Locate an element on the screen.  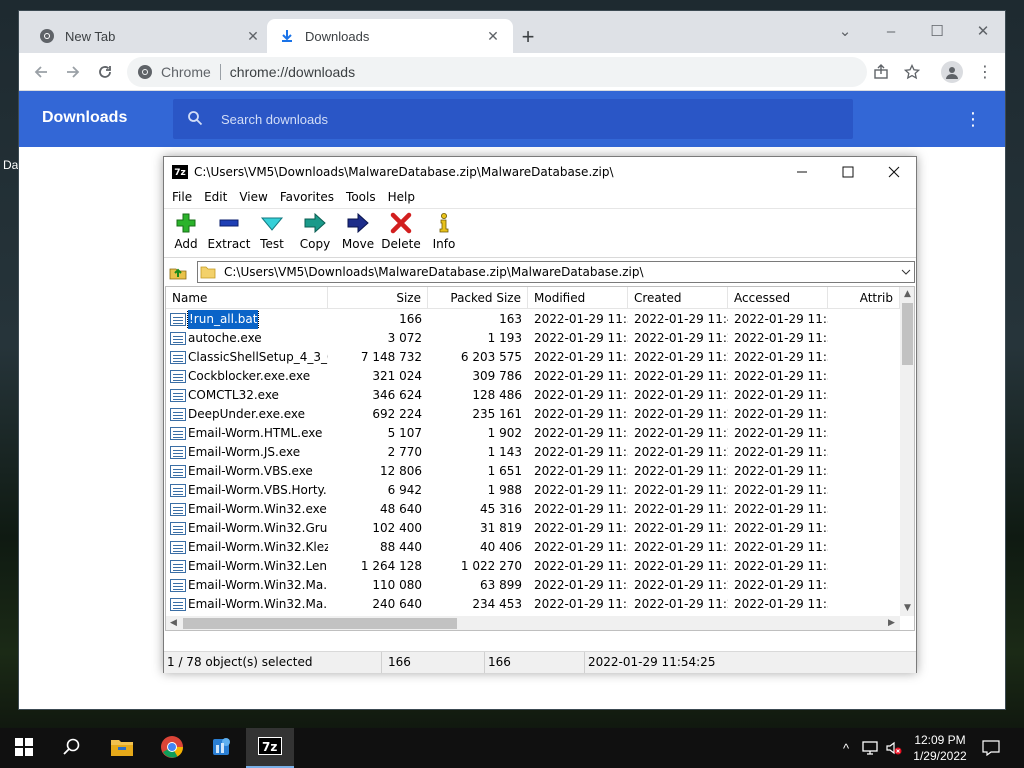
info-button: Info is located at coordinates (444, 234).